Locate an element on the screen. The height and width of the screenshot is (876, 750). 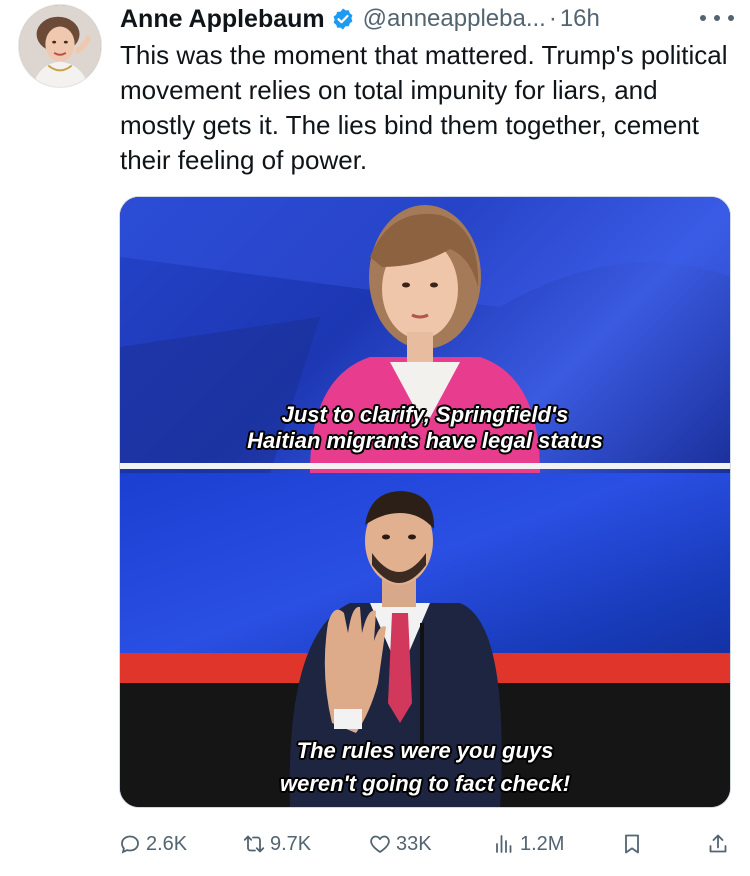
like-button: 33K is located at coordinates (400, 844).